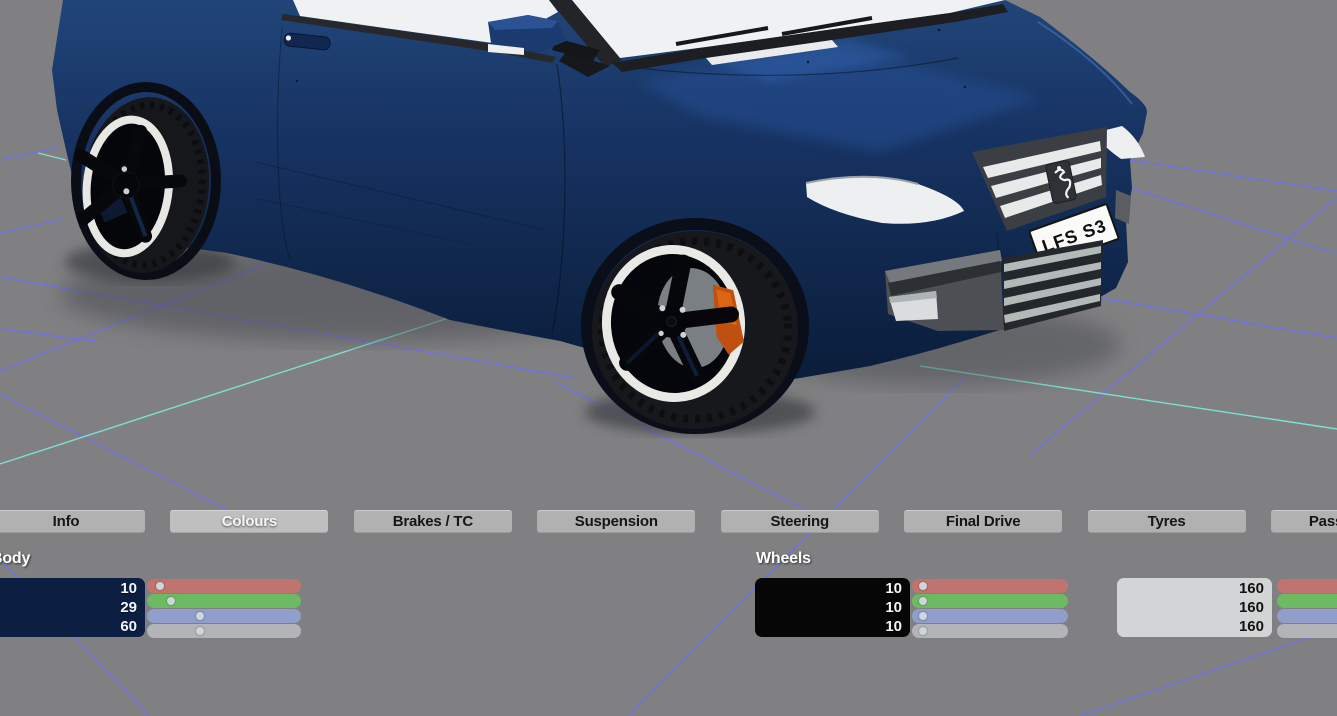 Image resolution: width=1337 pixels, height=716 pixels. I want to click on tab-passengers: Passengers, so click(1304, 521).